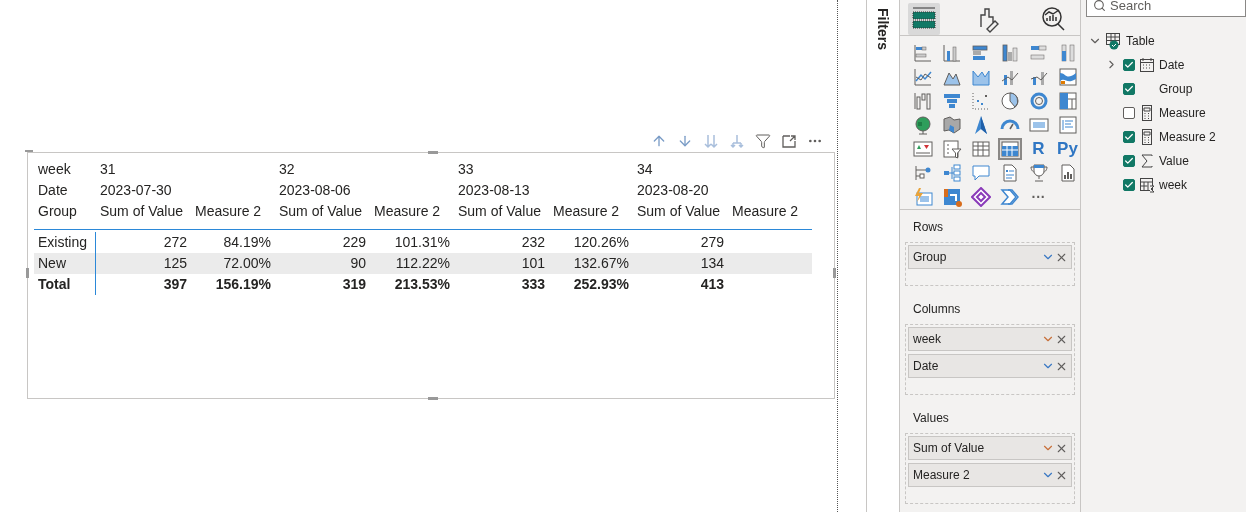 Image resolution: width=1246 pixels, height=512 pixels. Describe the element at coordinates (990, 366) in the screenshot. I see `field-chip: Date` at that location.